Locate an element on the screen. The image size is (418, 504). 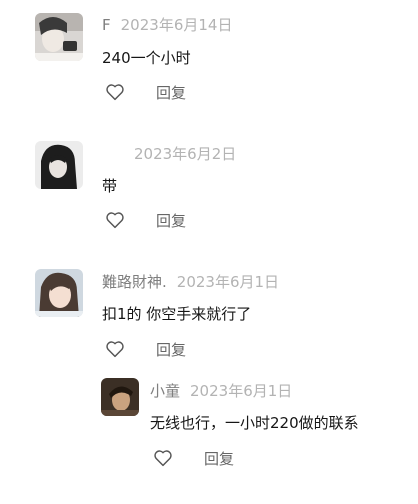
comment-header: 小童 2023年6月1日 is located at coordinates (221, 391).